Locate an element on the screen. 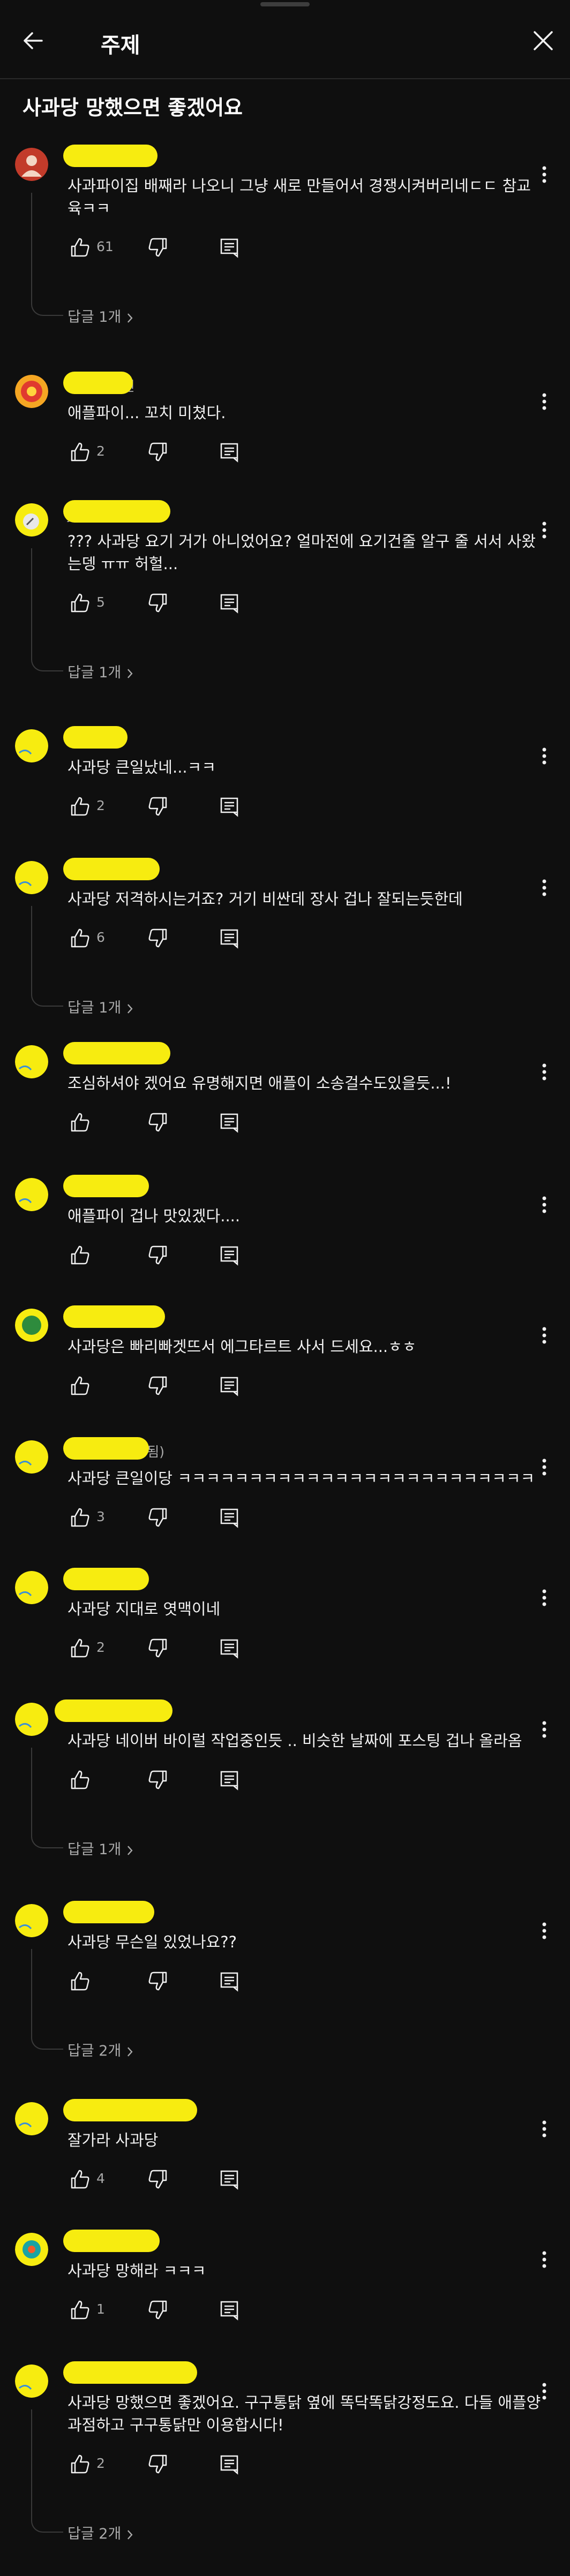 Image resolution: width=570 pixels, height=2576 pixels. arrow-left-icon is located at coordinates (33, 41).